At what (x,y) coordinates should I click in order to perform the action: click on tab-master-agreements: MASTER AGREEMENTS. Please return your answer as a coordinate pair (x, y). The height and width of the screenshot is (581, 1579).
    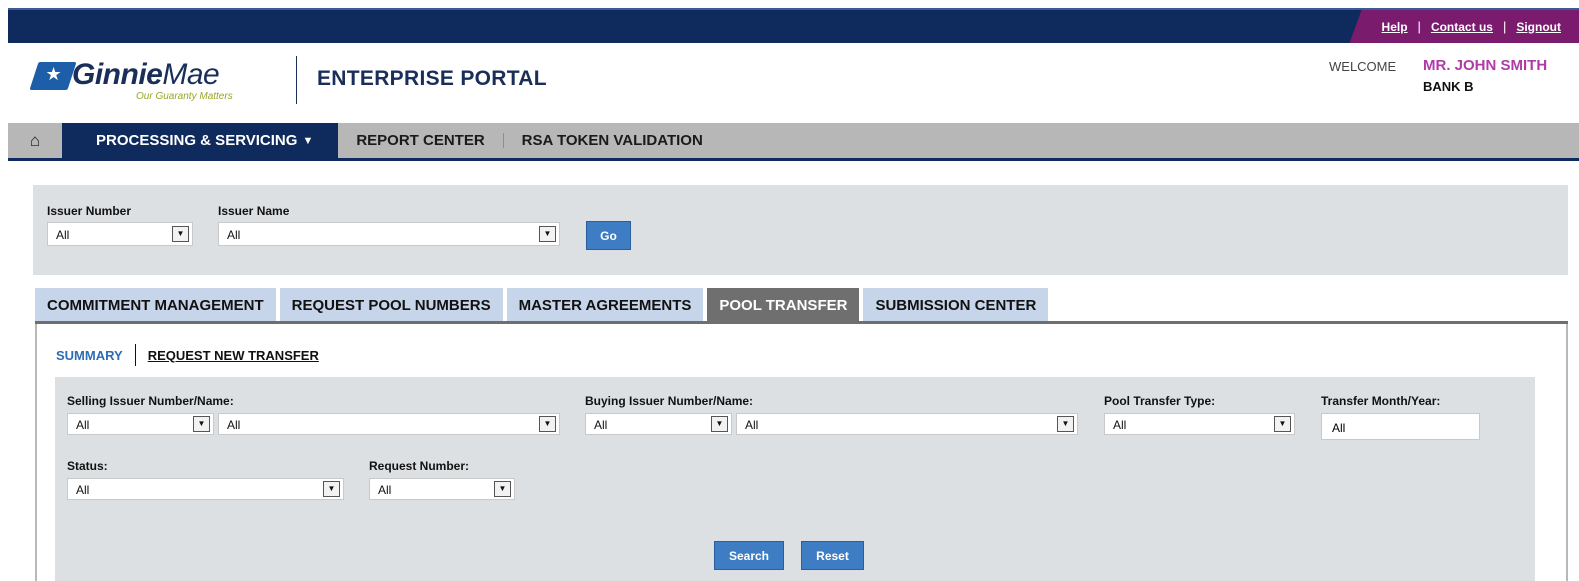
    Looking at the image, I should click on (605, 305).